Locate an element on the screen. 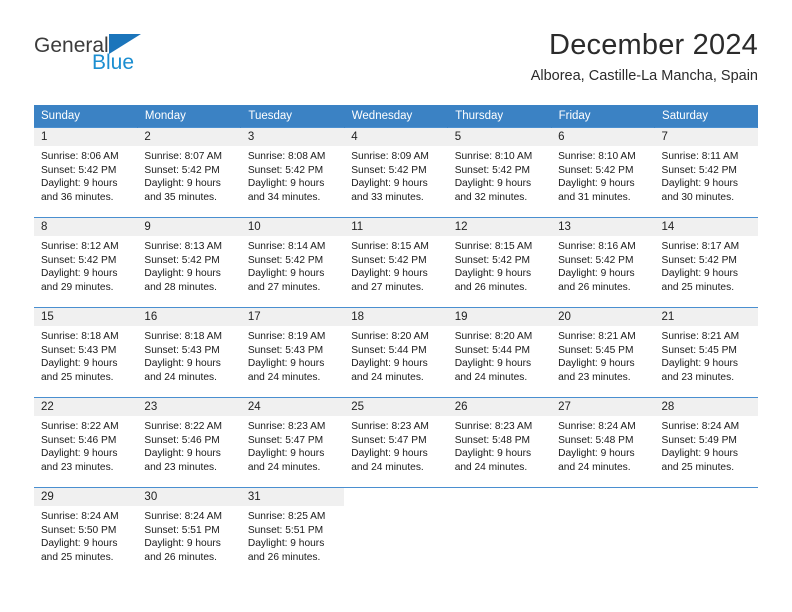  day-number: 13 is located at coordinates (603, 227).